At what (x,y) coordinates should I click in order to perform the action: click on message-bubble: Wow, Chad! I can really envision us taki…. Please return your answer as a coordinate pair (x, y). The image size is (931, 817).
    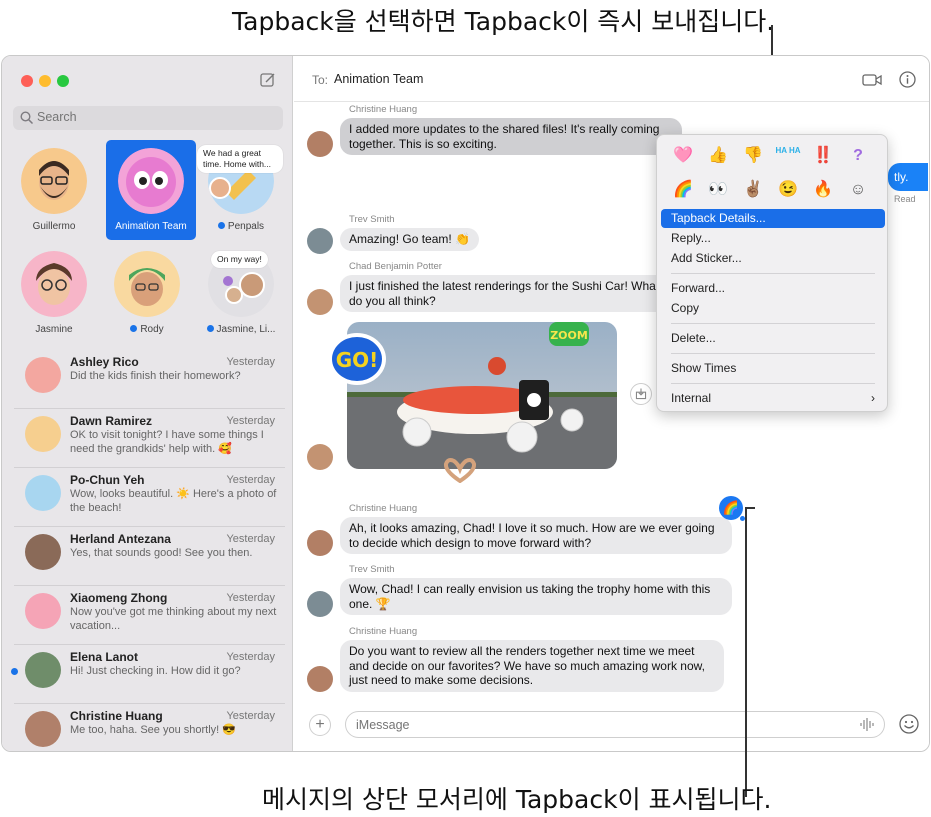
    Looking at the image, I should click on (536, 596).